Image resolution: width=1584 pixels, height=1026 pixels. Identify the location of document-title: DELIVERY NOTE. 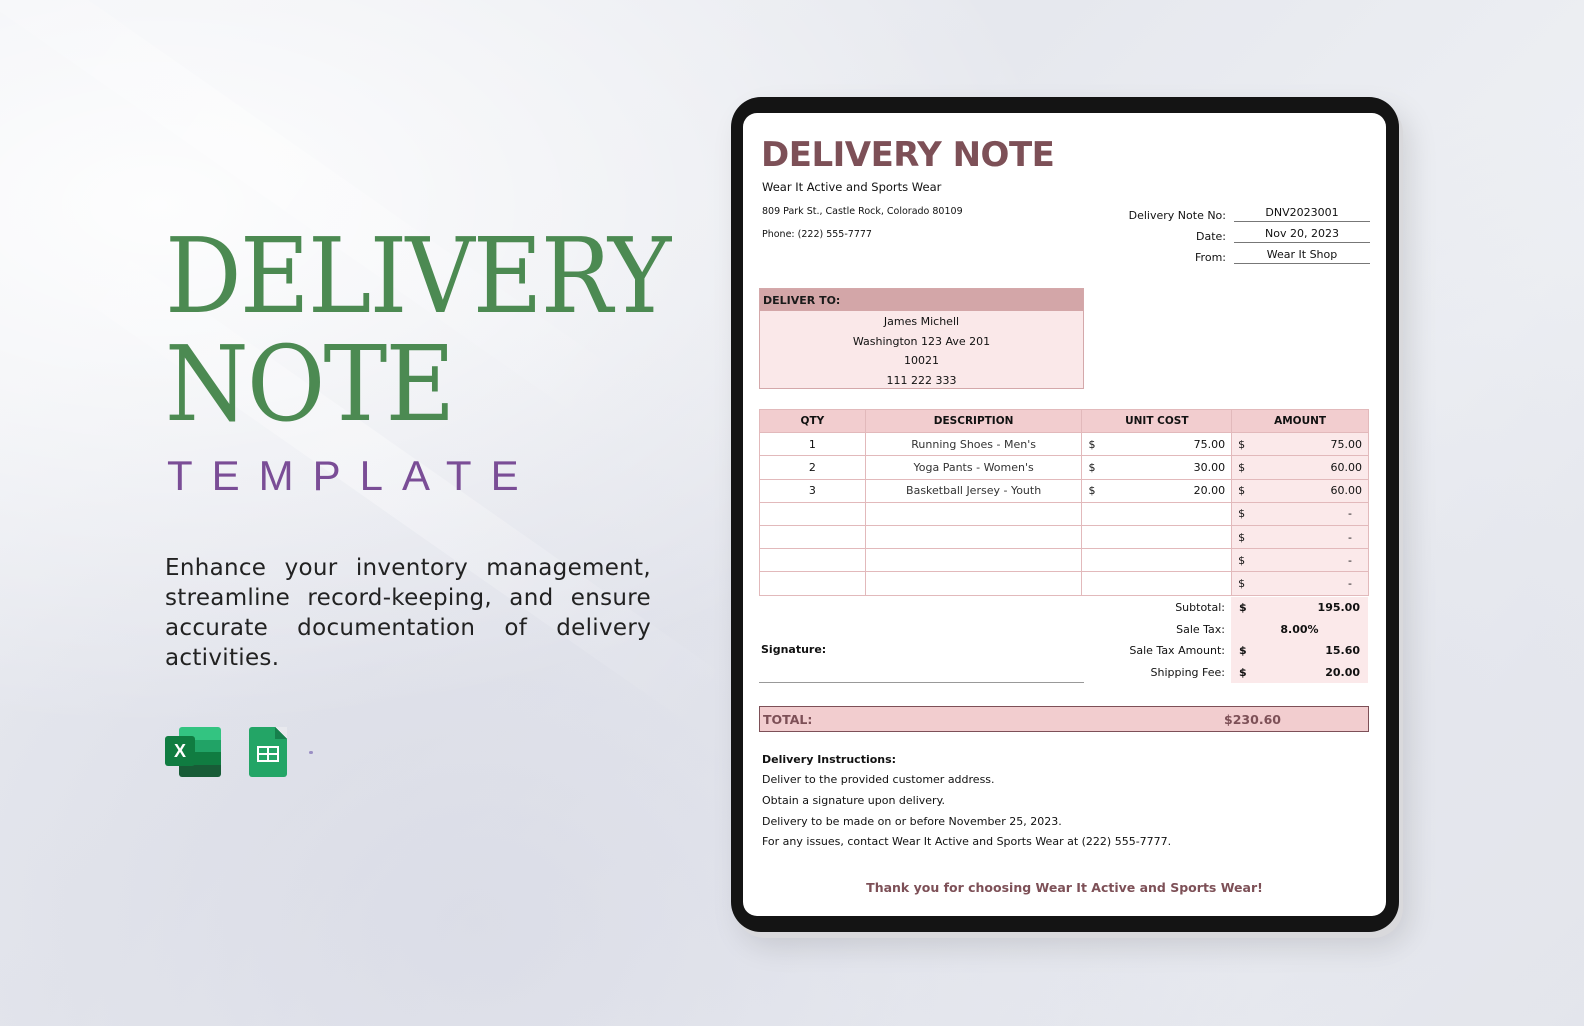
(908, 155).